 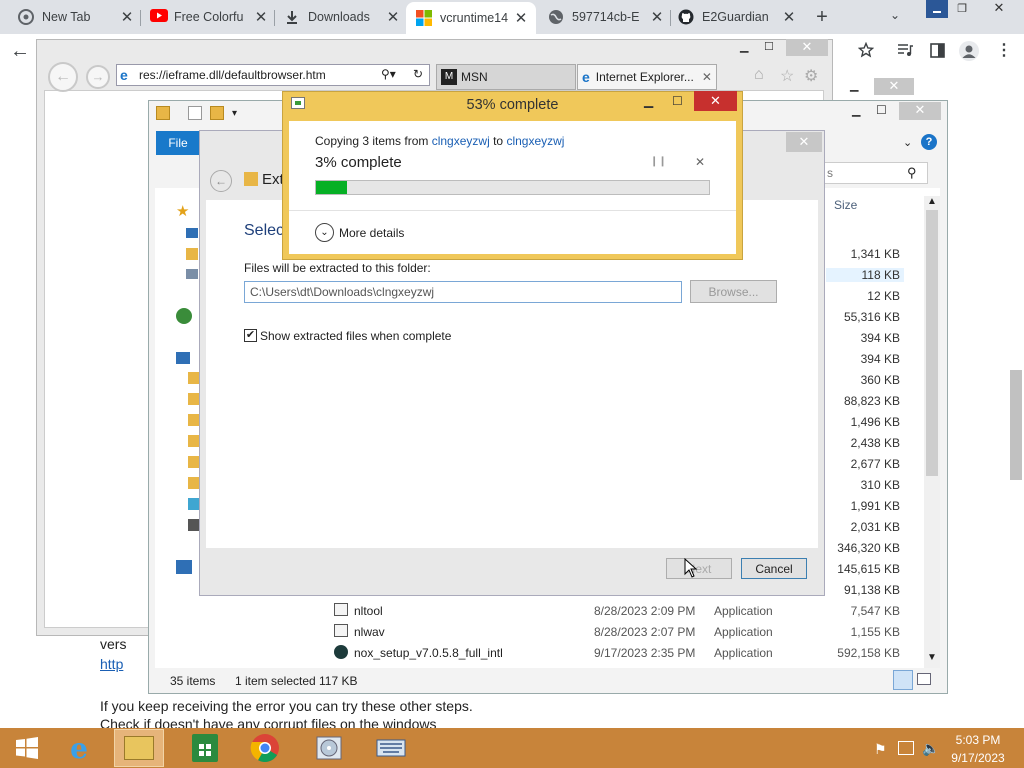 I want to click on link-fragment: http, so click(x=111, y=664).